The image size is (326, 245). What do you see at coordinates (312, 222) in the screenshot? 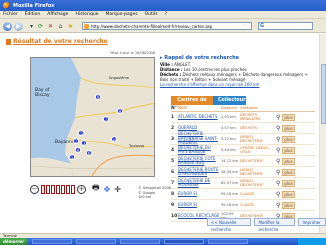
I see `print-button: Imprimer` at bounding box center [312, 222].